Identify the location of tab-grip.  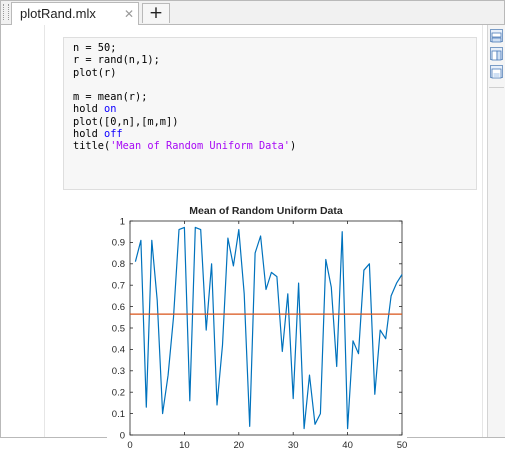
(6, 12).